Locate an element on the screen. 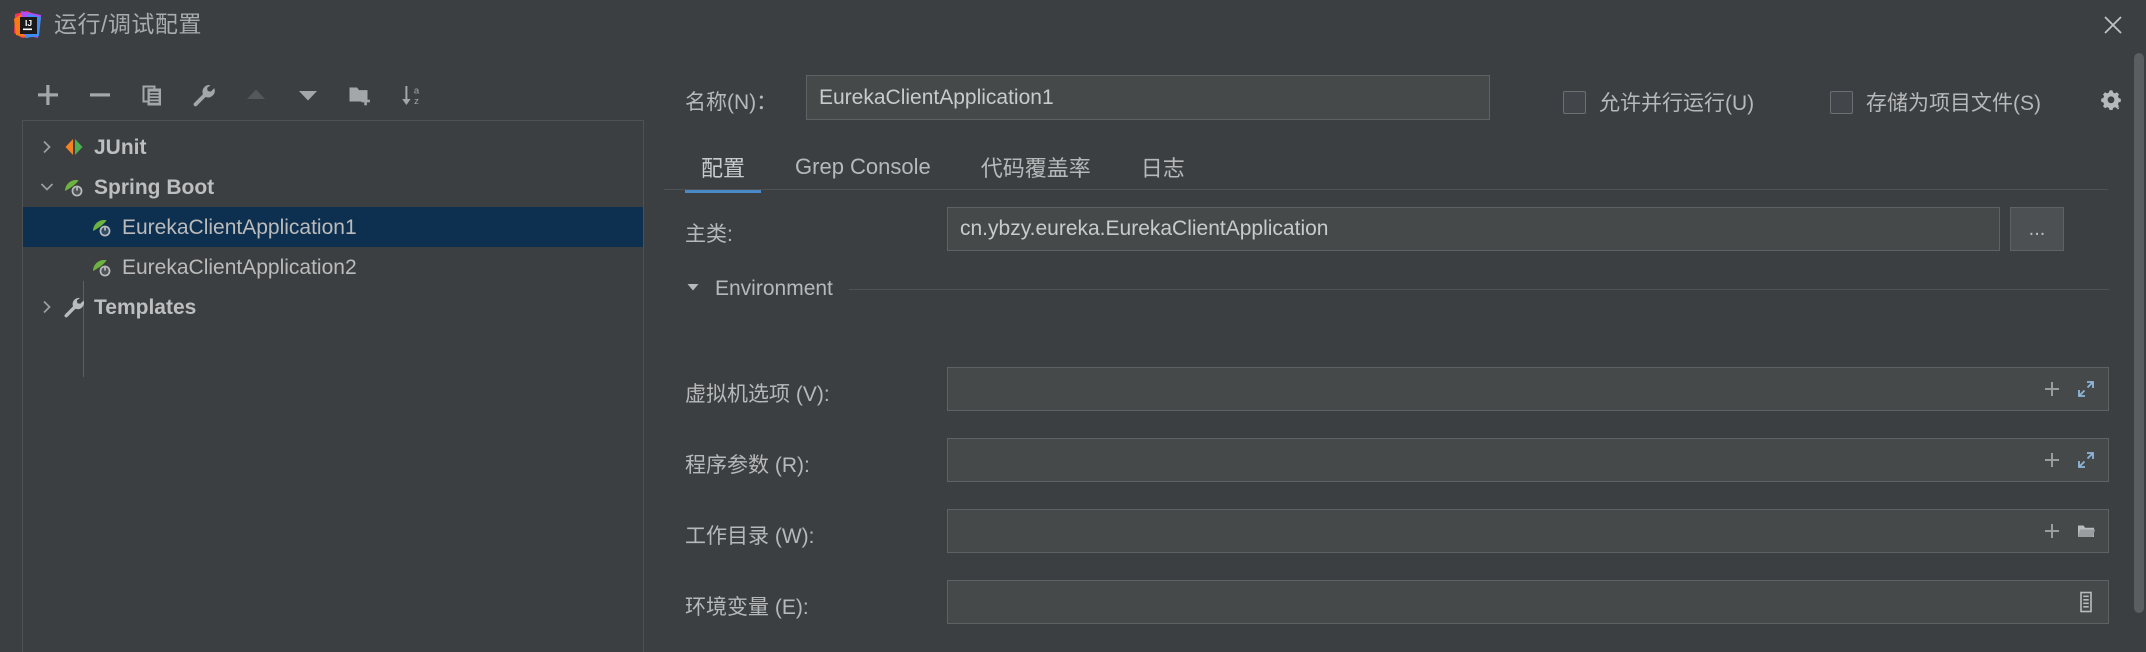  close-icon is located at coordinates (2113, 25).